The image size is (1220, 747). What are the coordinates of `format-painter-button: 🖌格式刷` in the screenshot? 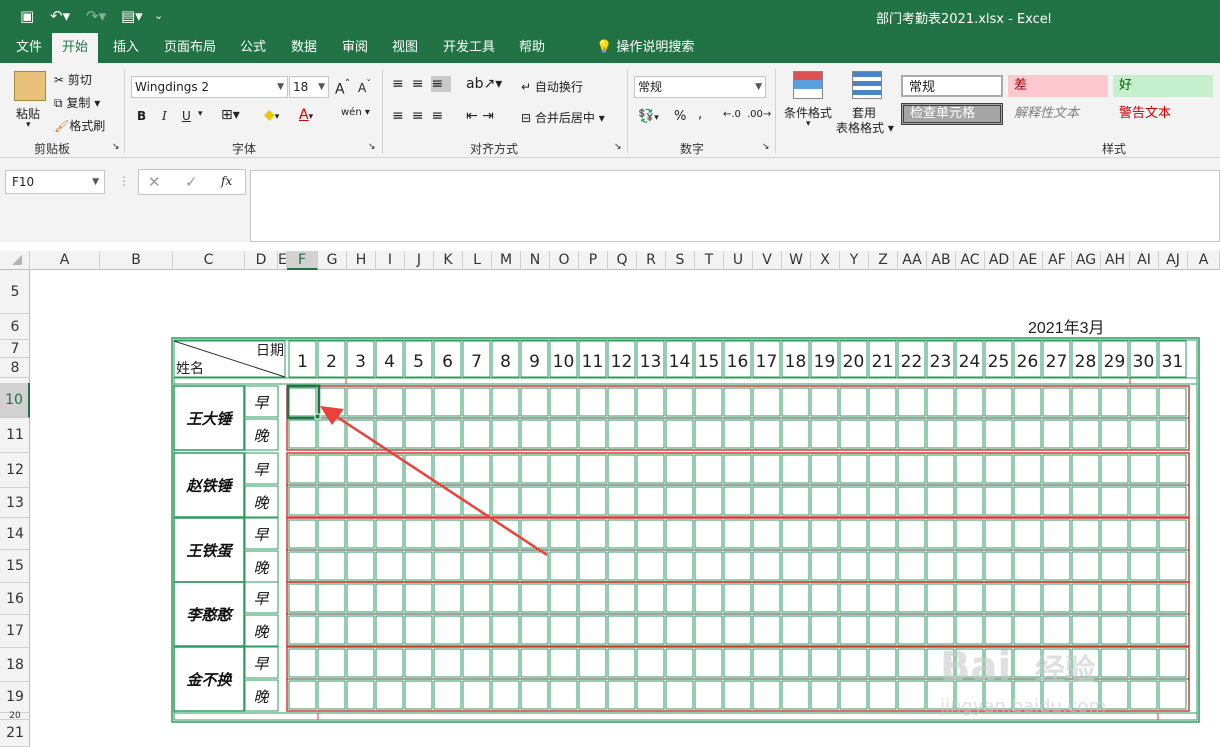 It's located at (79, 125).